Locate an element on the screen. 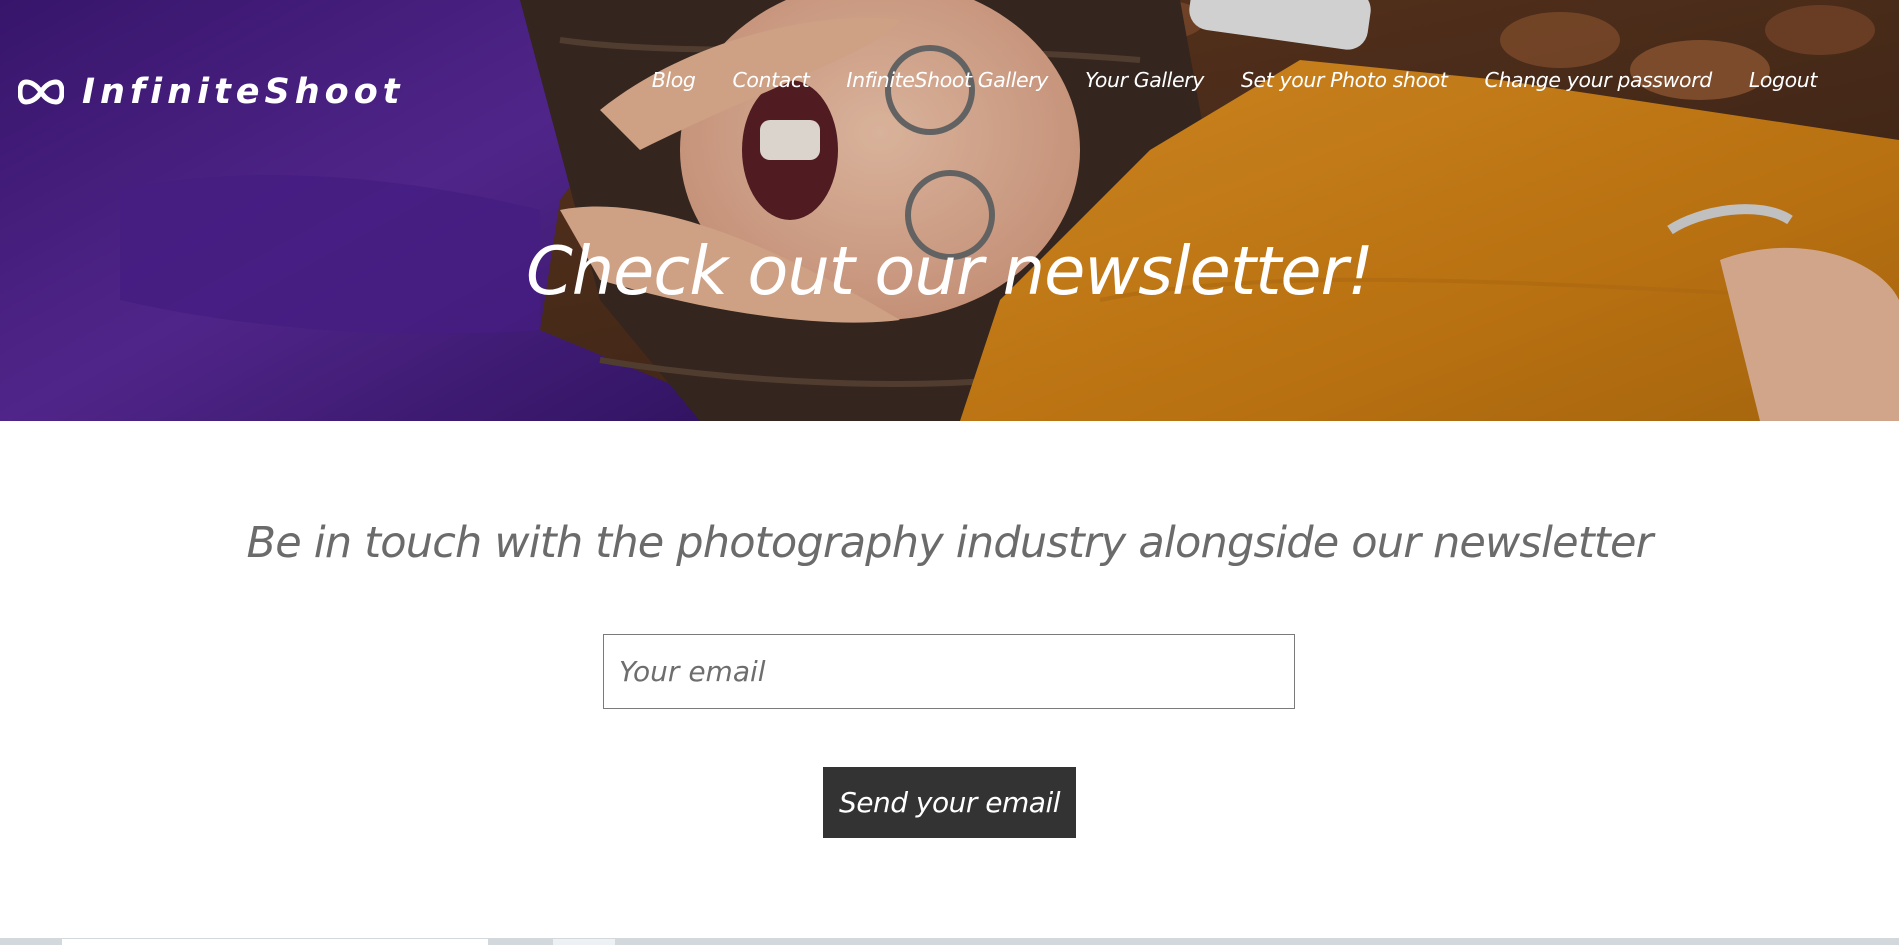 This screenshot has width=1899, height=945. nav-item-logout: Logout is located at coordinates (1783, 80).